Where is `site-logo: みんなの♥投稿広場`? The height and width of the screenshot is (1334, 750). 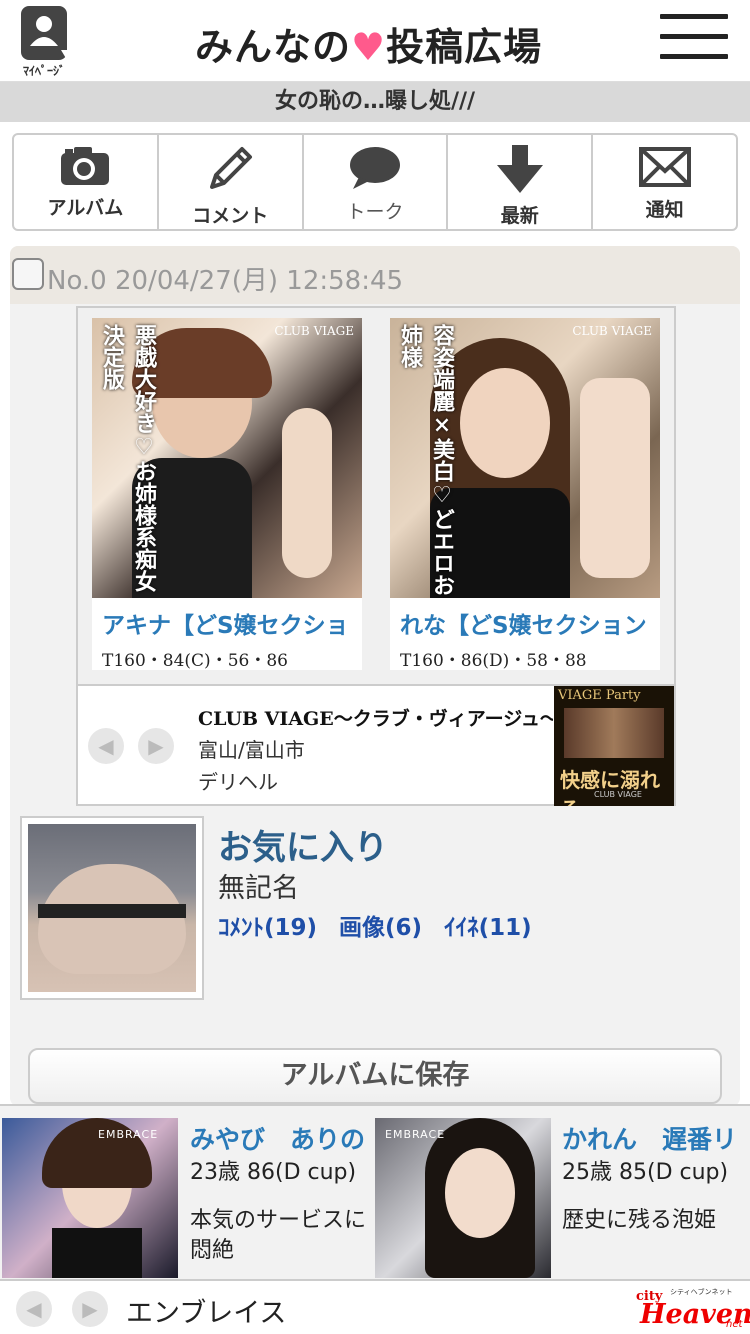 site-logo: みんなの♥投稿広場 is located at coordinates (375, 42).